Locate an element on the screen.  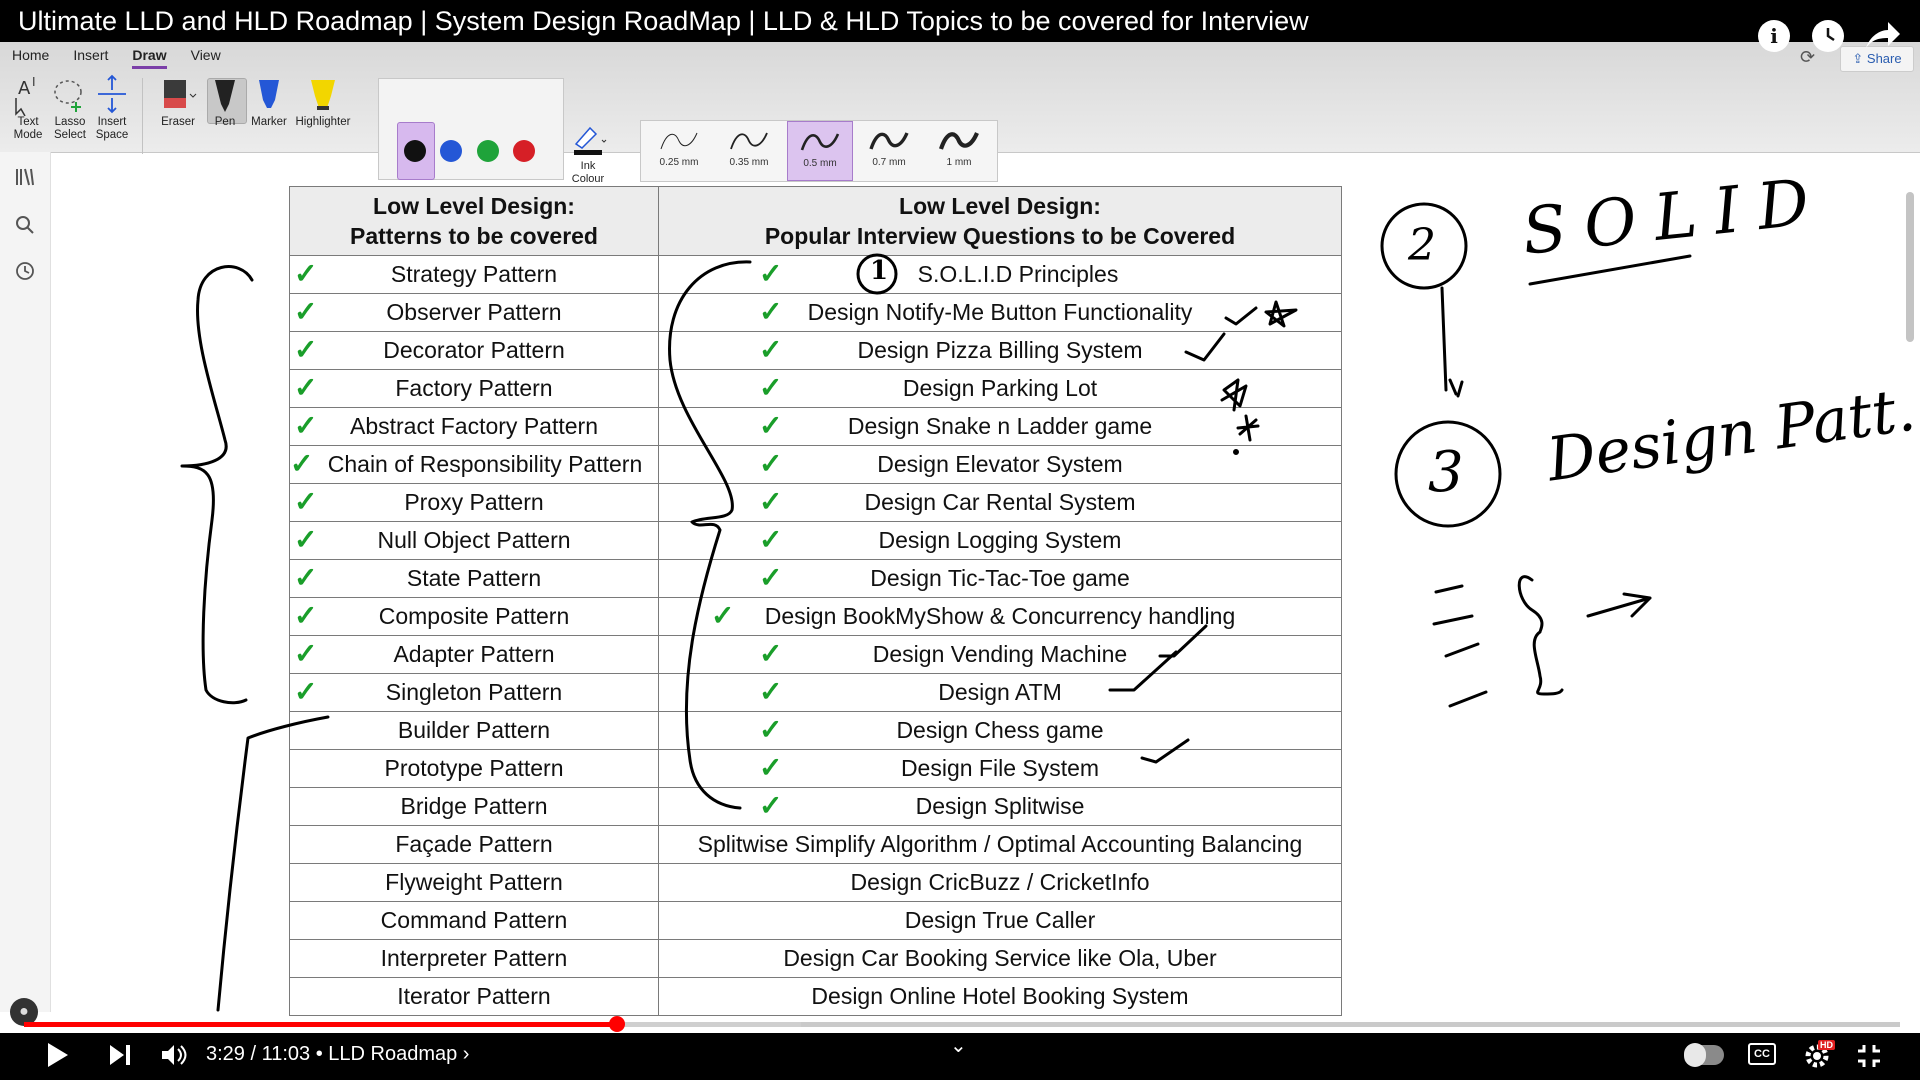
thickness-option: 0.5 mm is located at coordinates (820, 151).